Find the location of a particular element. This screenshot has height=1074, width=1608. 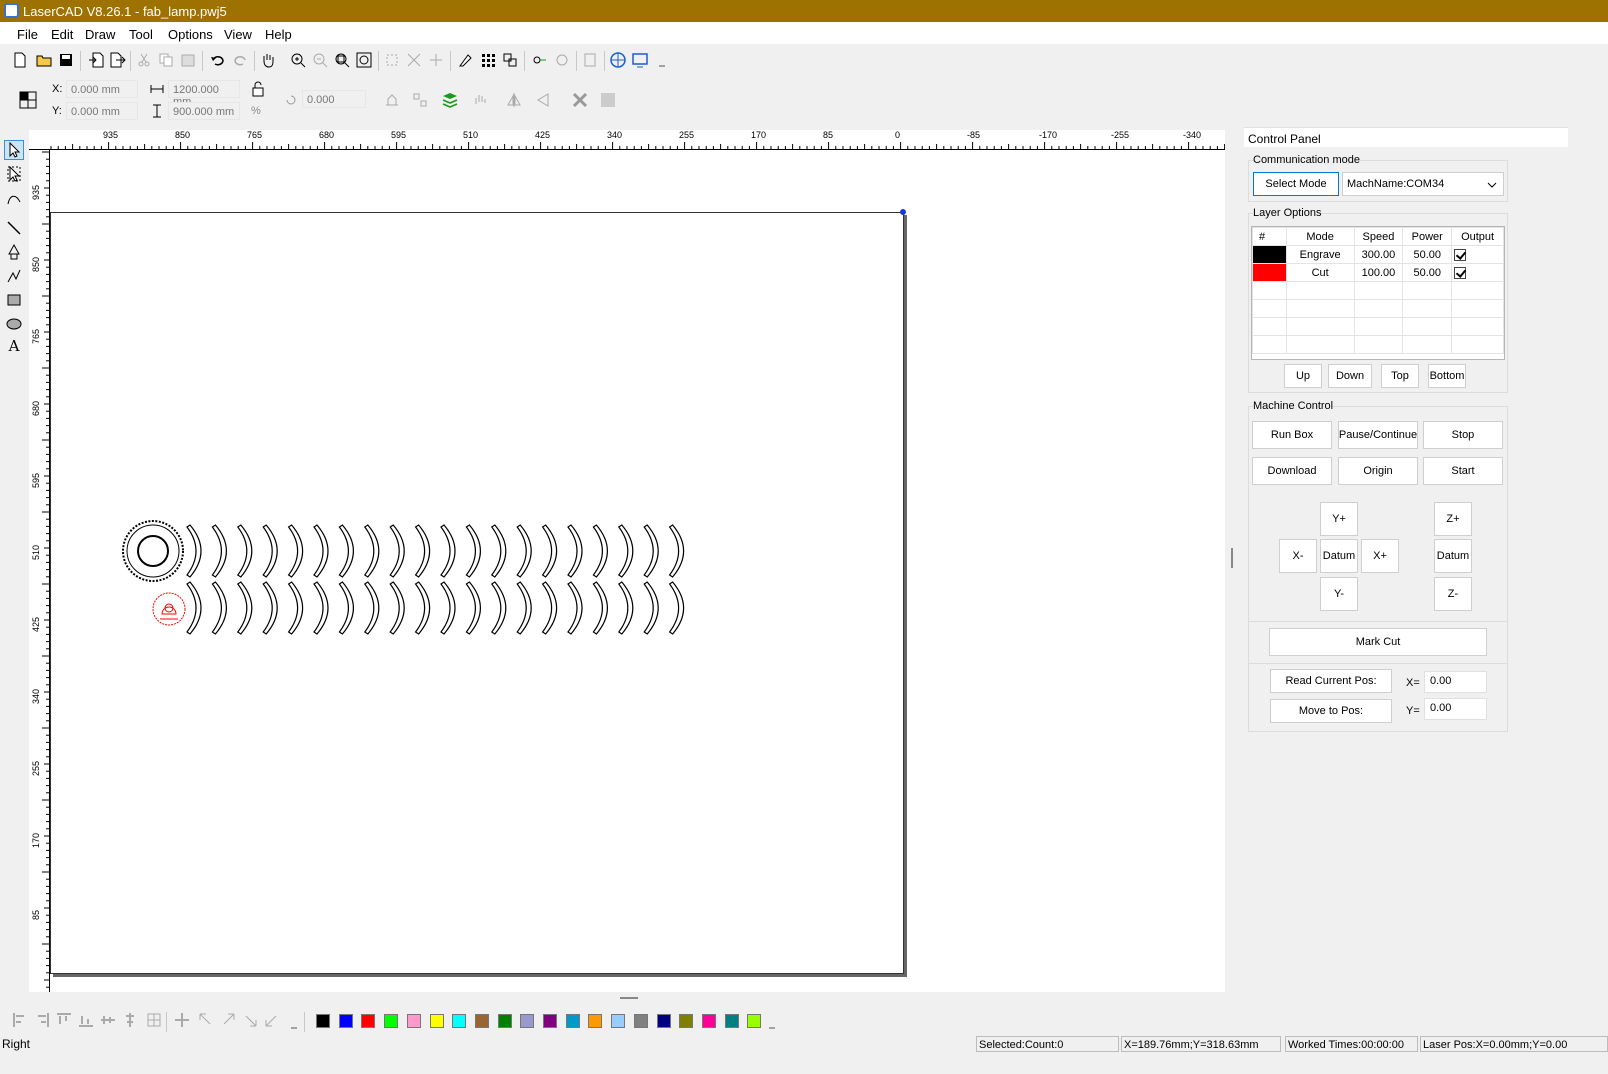

align-center-icon is located at coordinates (154, 1020).